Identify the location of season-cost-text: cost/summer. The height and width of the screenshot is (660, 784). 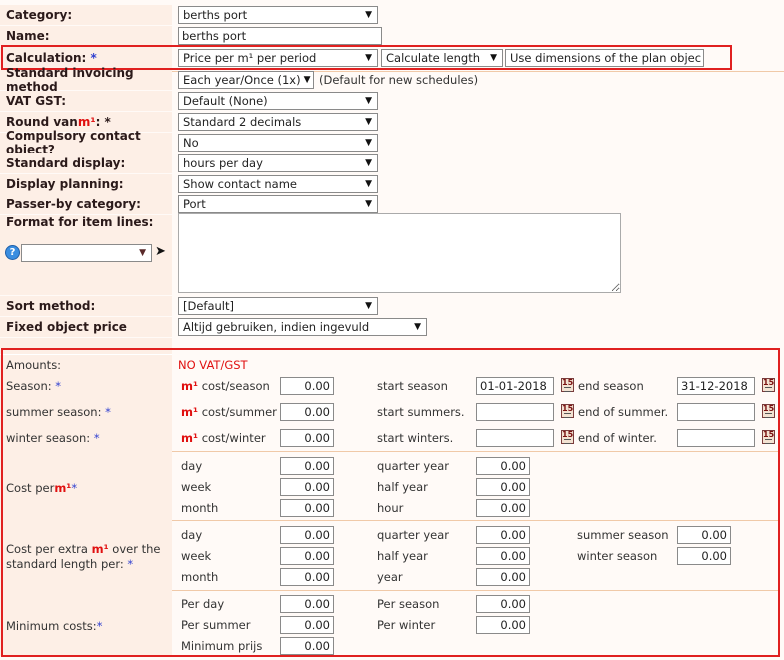
(239, 412).